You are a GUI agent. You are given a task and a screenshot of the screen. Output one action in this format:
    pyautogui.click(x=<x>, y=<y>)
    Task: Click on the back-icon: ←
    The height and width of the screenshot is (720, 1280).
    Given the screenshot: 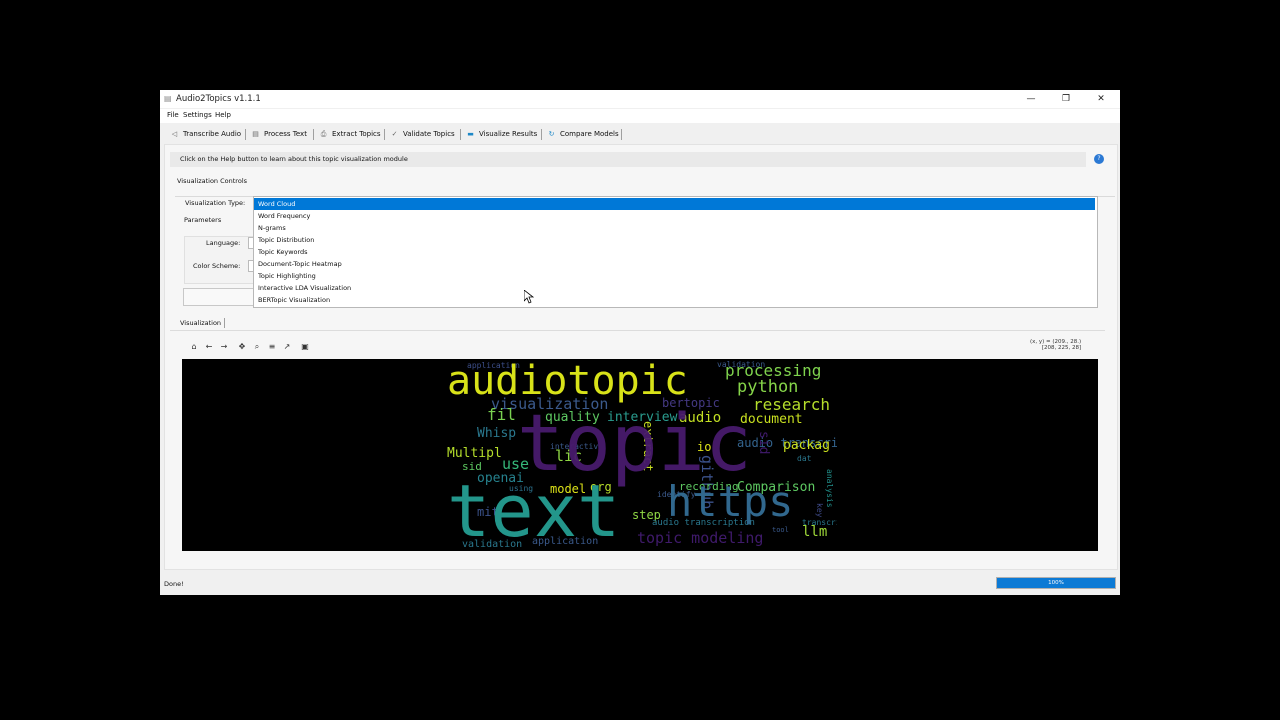 What is the action you would take?
    pyautogui.click(x=209, y=347)
    